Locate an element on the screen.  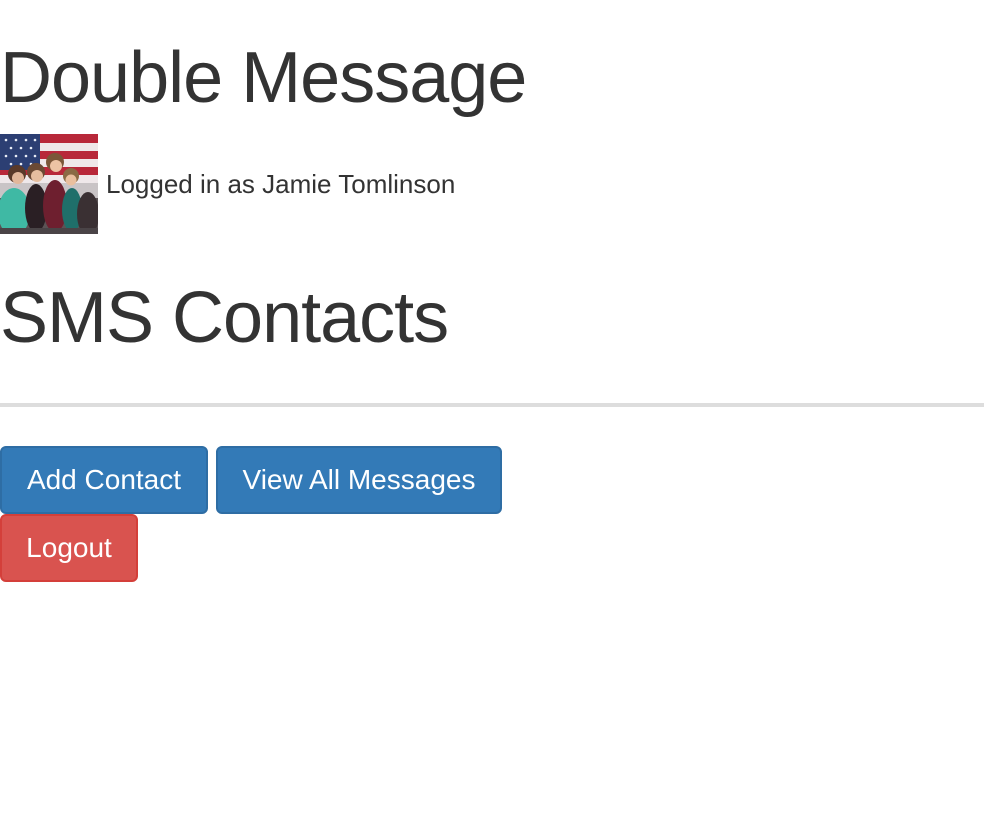
add-contact-button: Add Contact is located at coordinates (104, 480).